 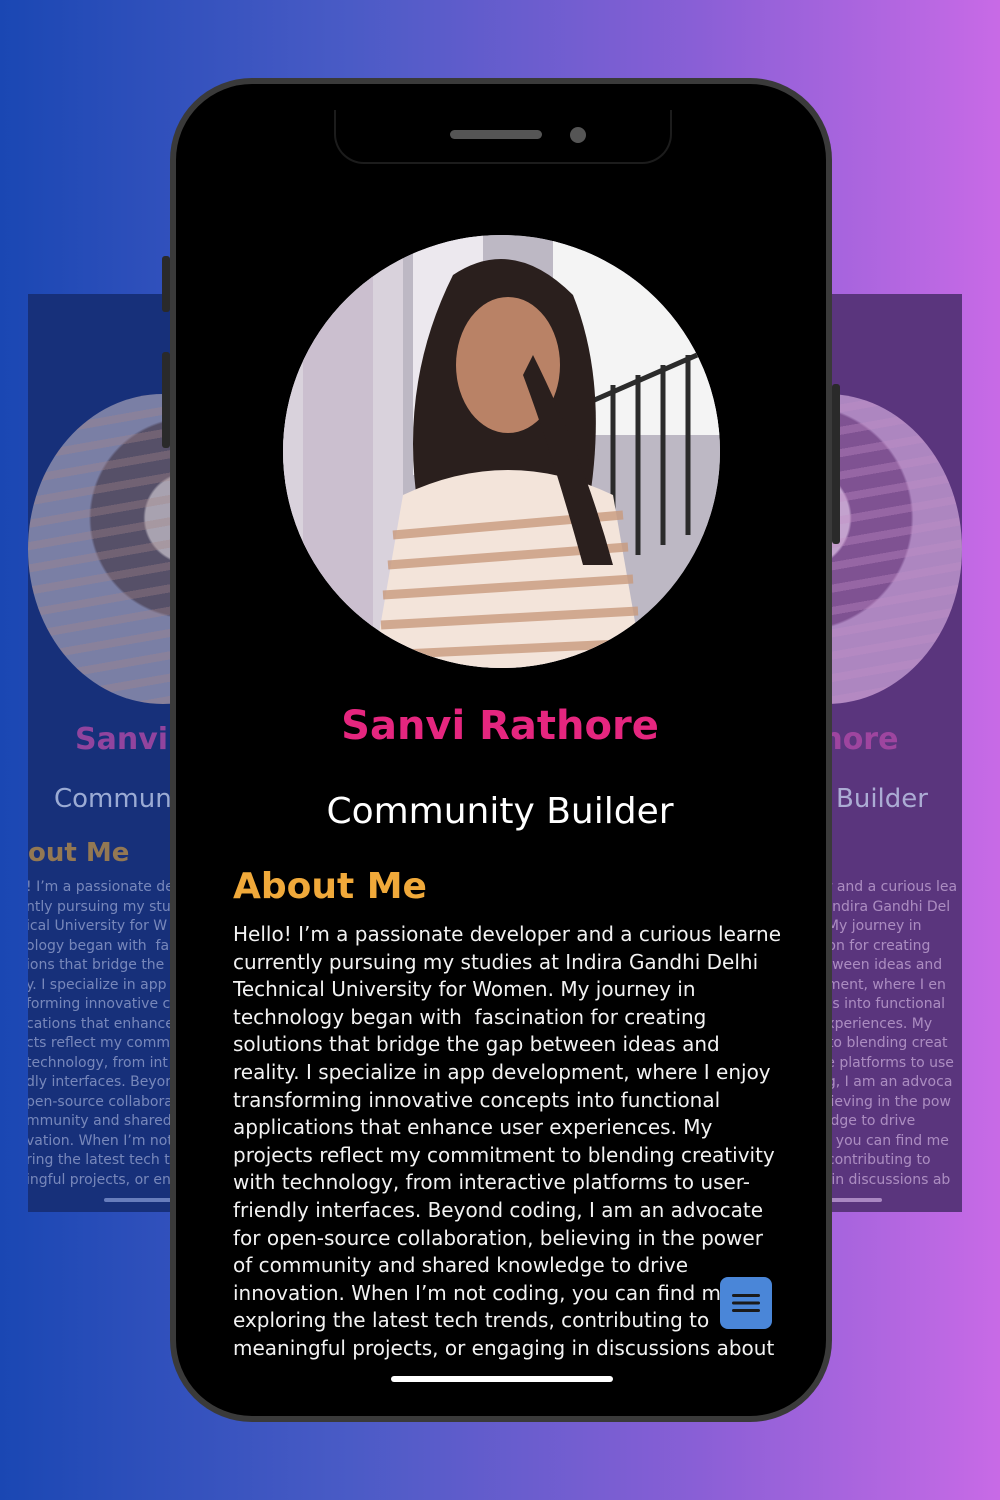 What do you see at coordinates (113, 799) in the screenshot?
I see `background-role: Commun` at bounding box center [113, 799].